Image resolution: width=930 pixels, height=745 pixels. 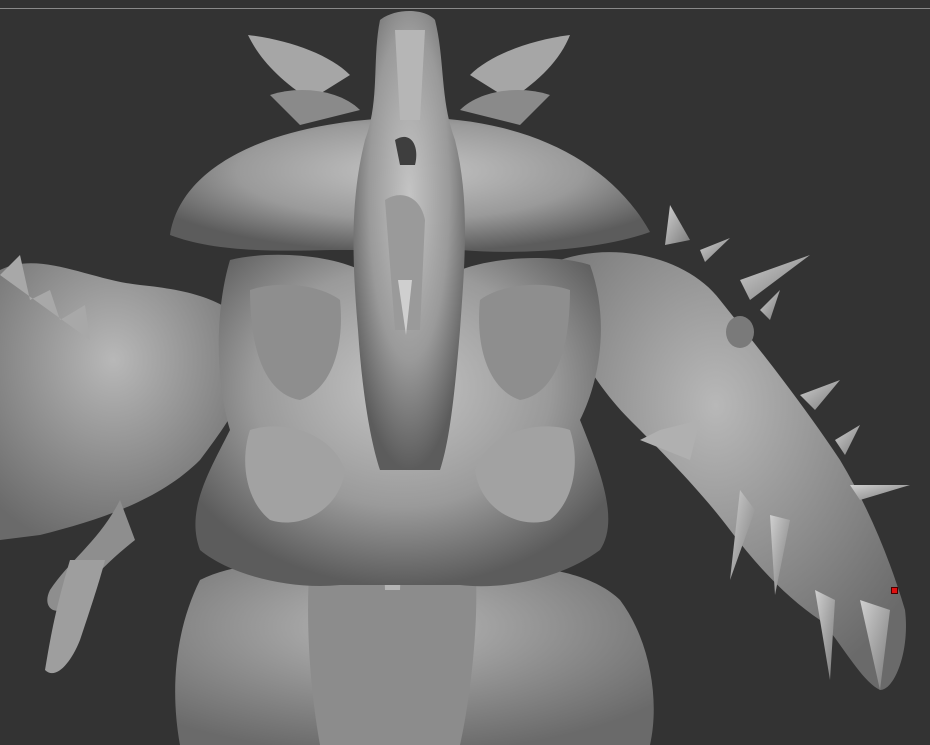 What do you see at coordinates (894, 590) in the screenshot?
I see `selection-point-icon` at bounding box center [894, 590].